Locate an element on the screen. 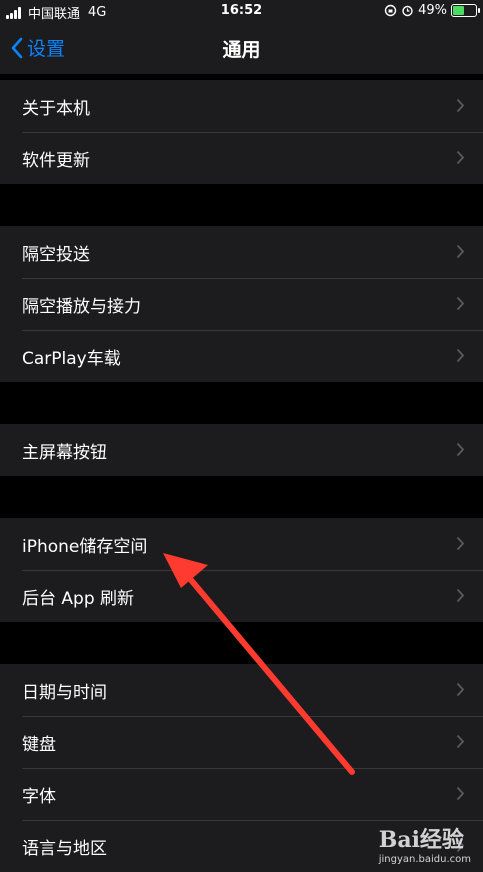 Image resolution: width=483 pixels, height=872 pixels. row-label: 后台 App 刷新 is located at coordinates (78, 598).